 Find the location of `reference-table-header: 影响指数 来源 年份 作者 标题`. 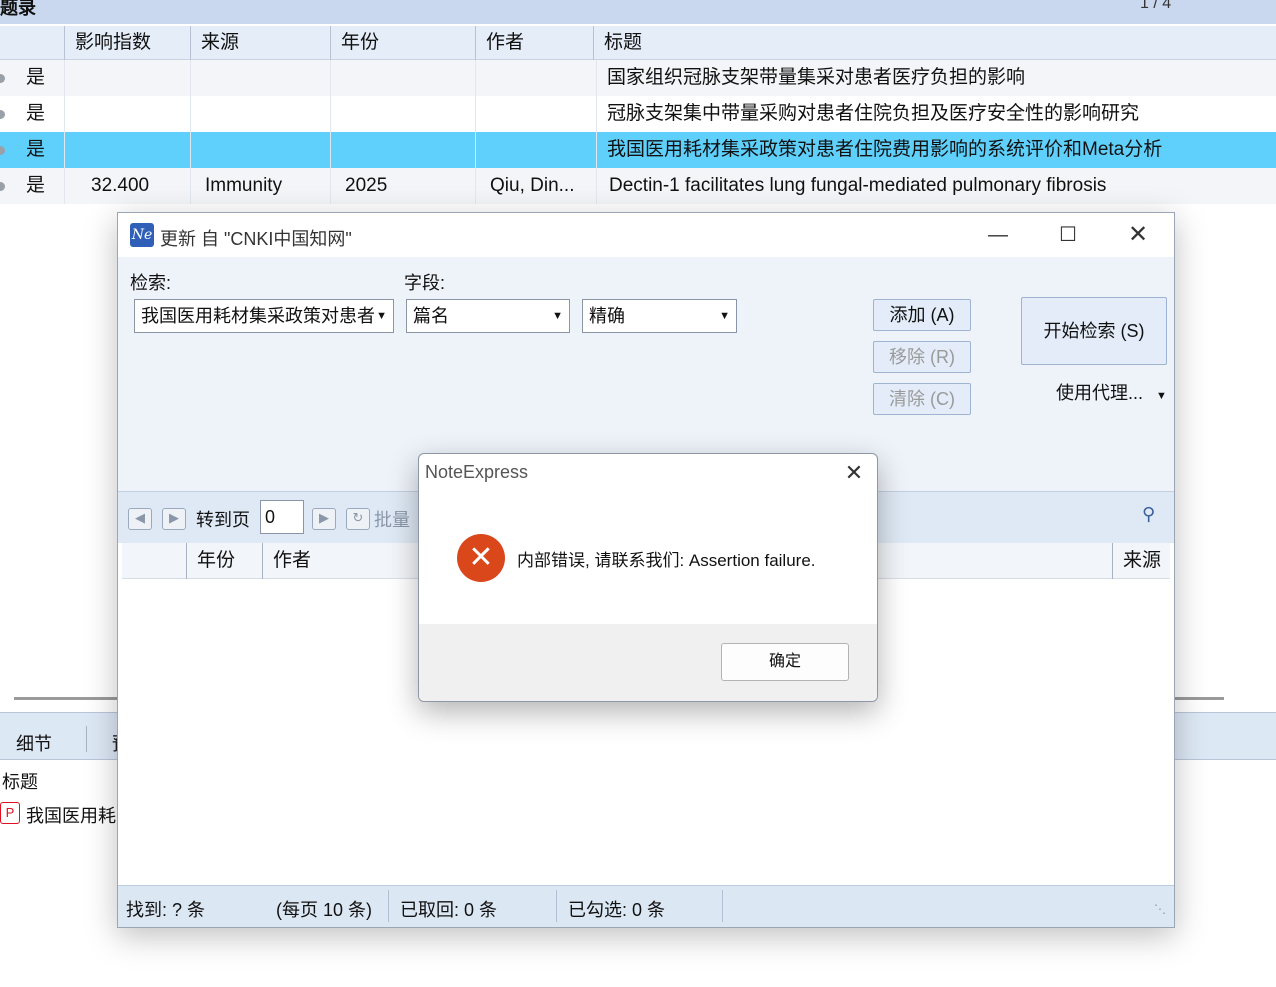

reference-table-header: 影响指数 来源 年份 作者 标题 is located at coordinates (638, 43).